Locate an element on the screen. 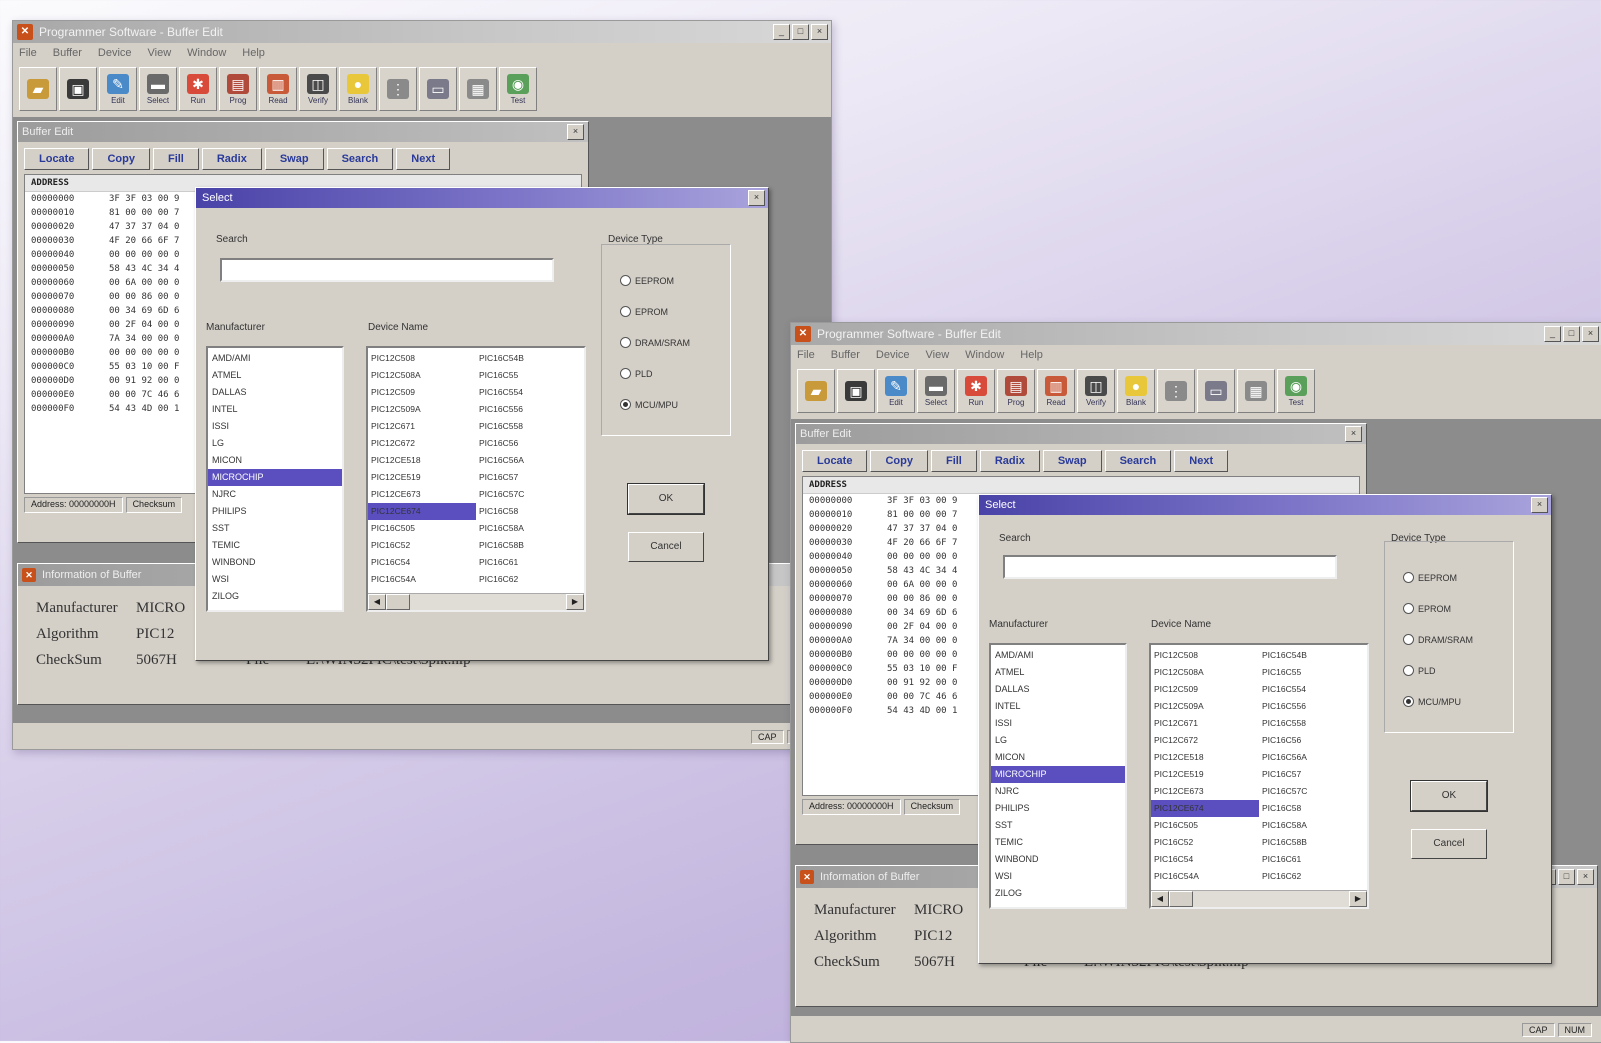  list-item: AMD/AMI is located at coordinates (275, 358).